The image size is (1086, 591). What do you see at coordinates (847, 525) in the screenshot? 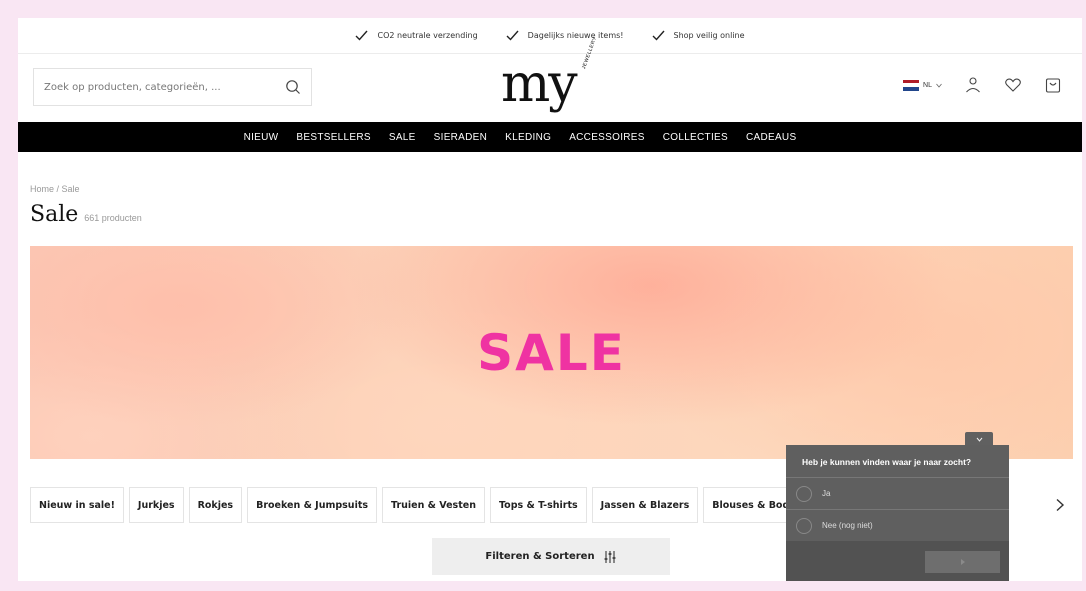
I see `survey-option-label: Nee (nog niet)` at bounding box center [847, 525].